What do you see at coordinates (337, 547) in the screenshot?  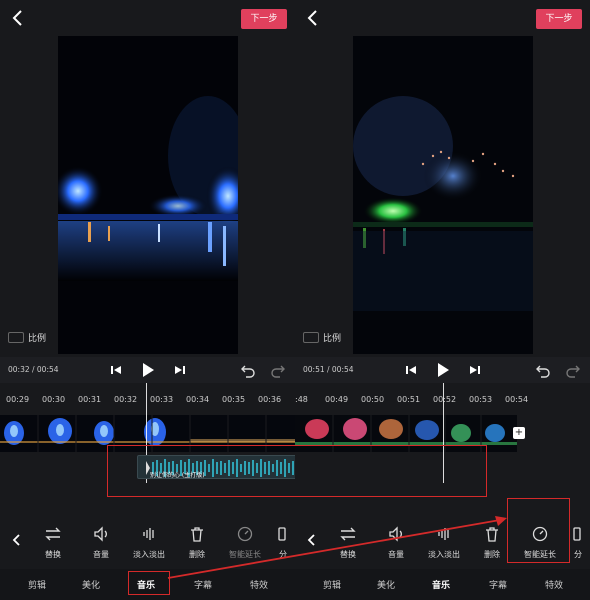 I see `annotation-arrow` at bounding box center [337, 547].